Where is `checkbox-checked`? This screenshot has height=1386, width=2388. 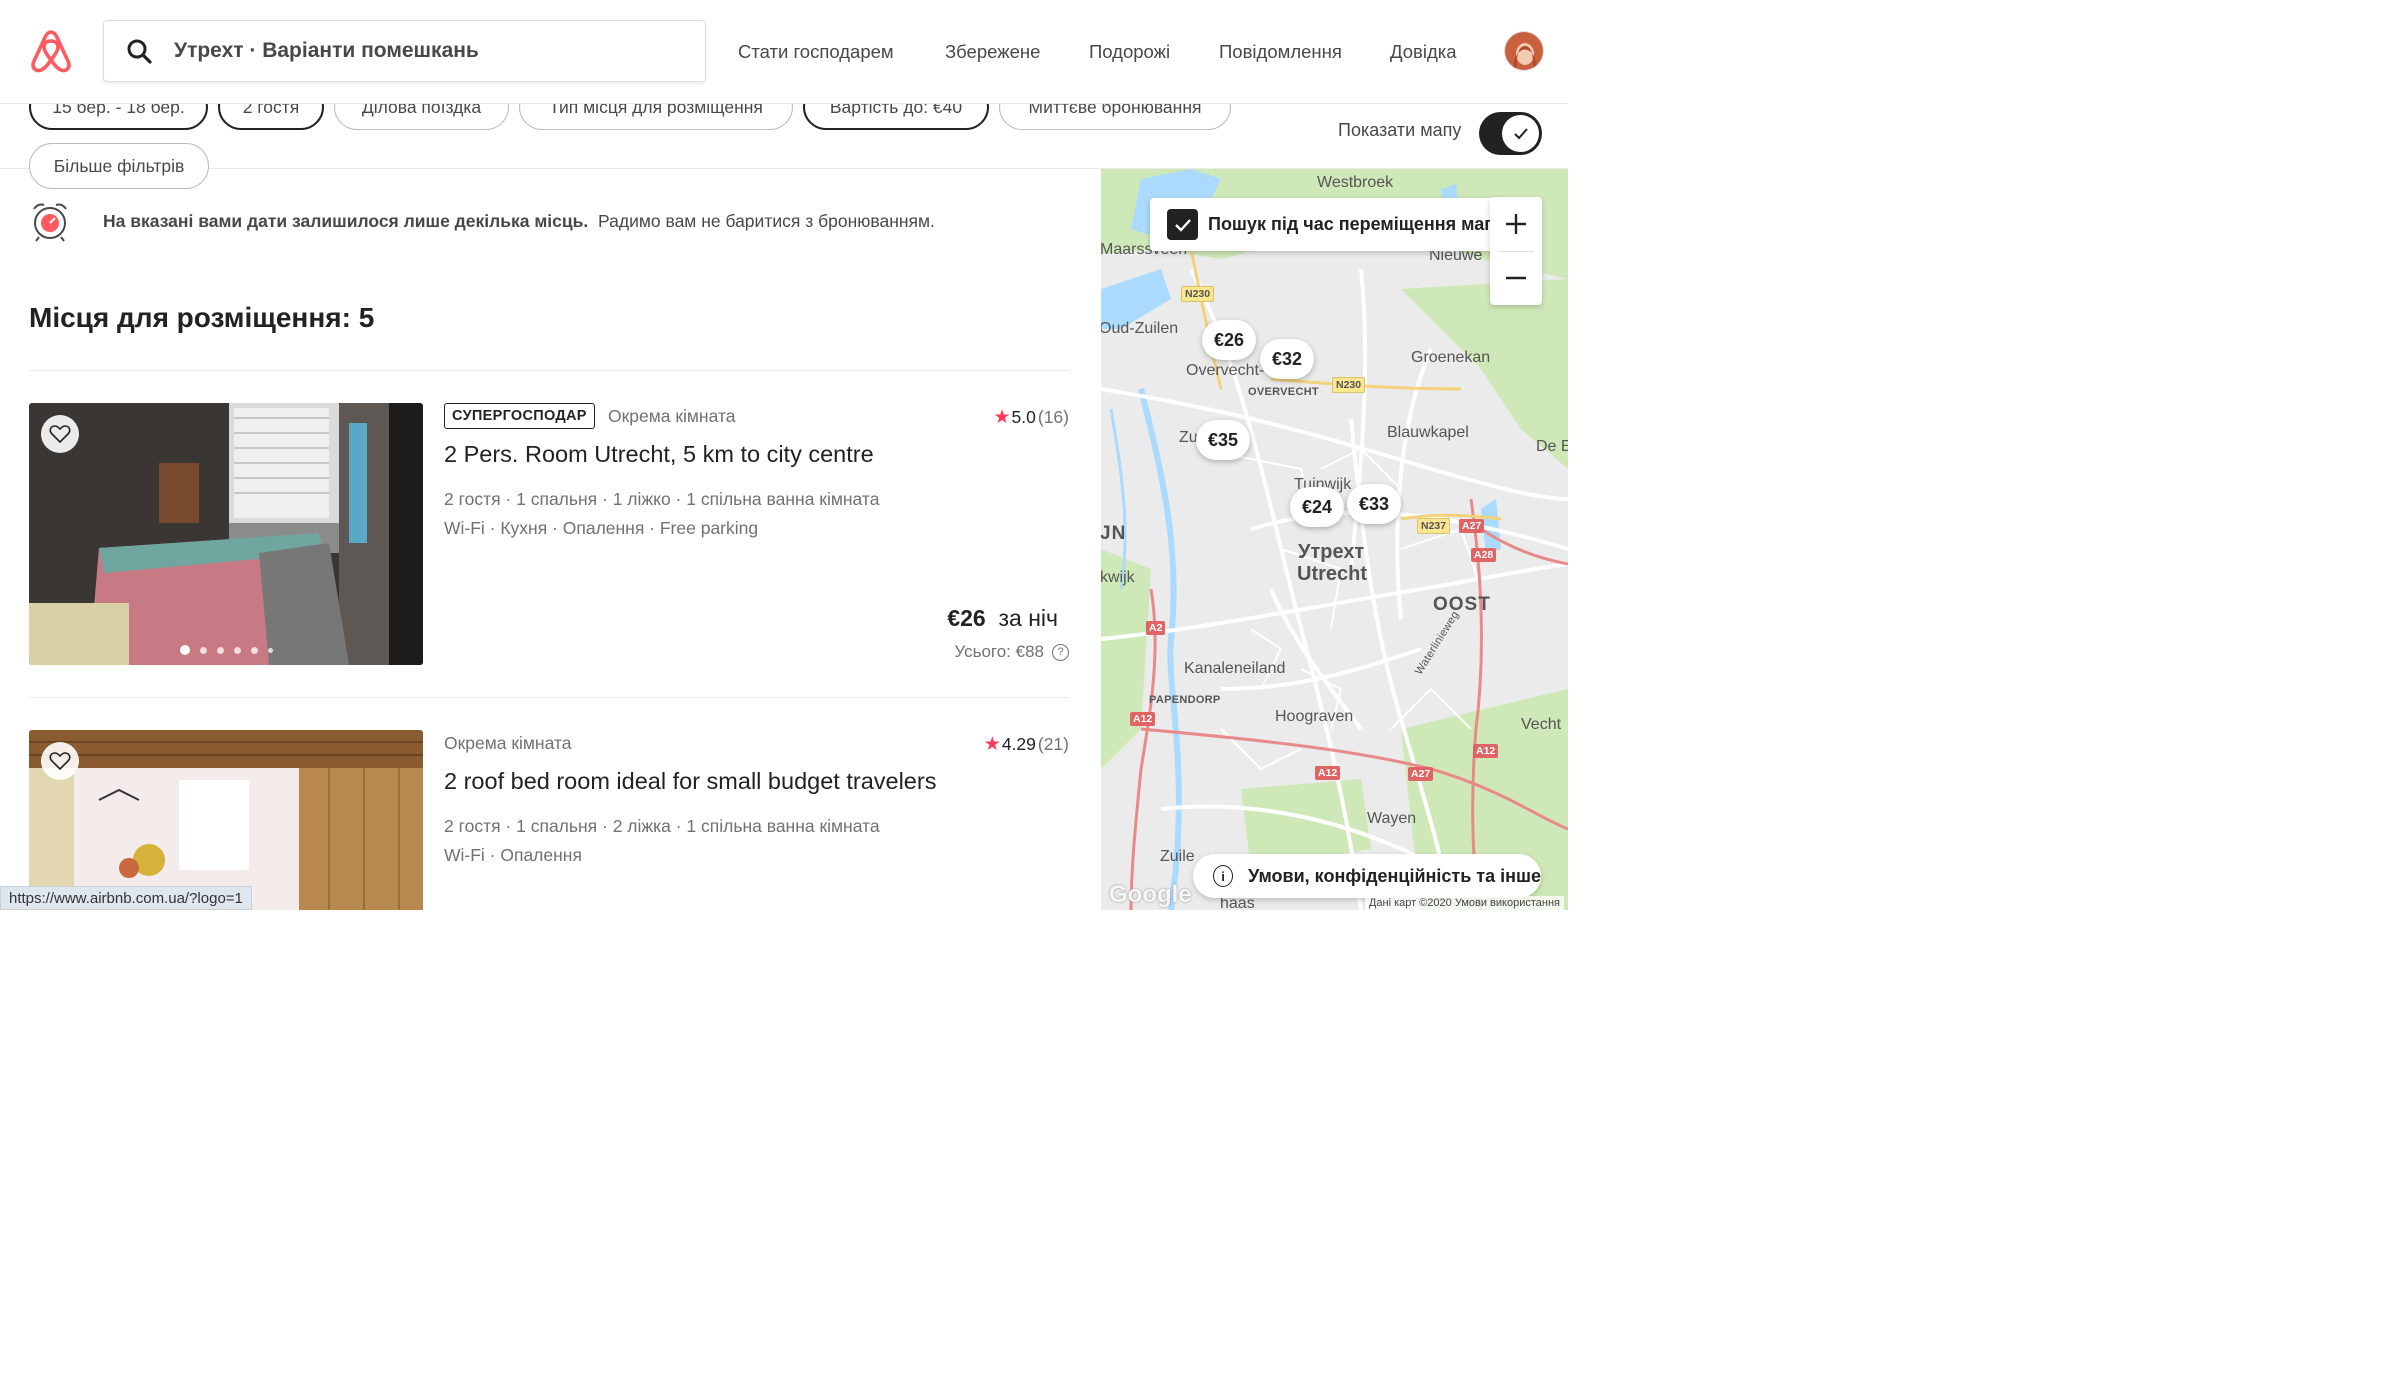 checkbox-checked is located at coordinates (1182, 224).